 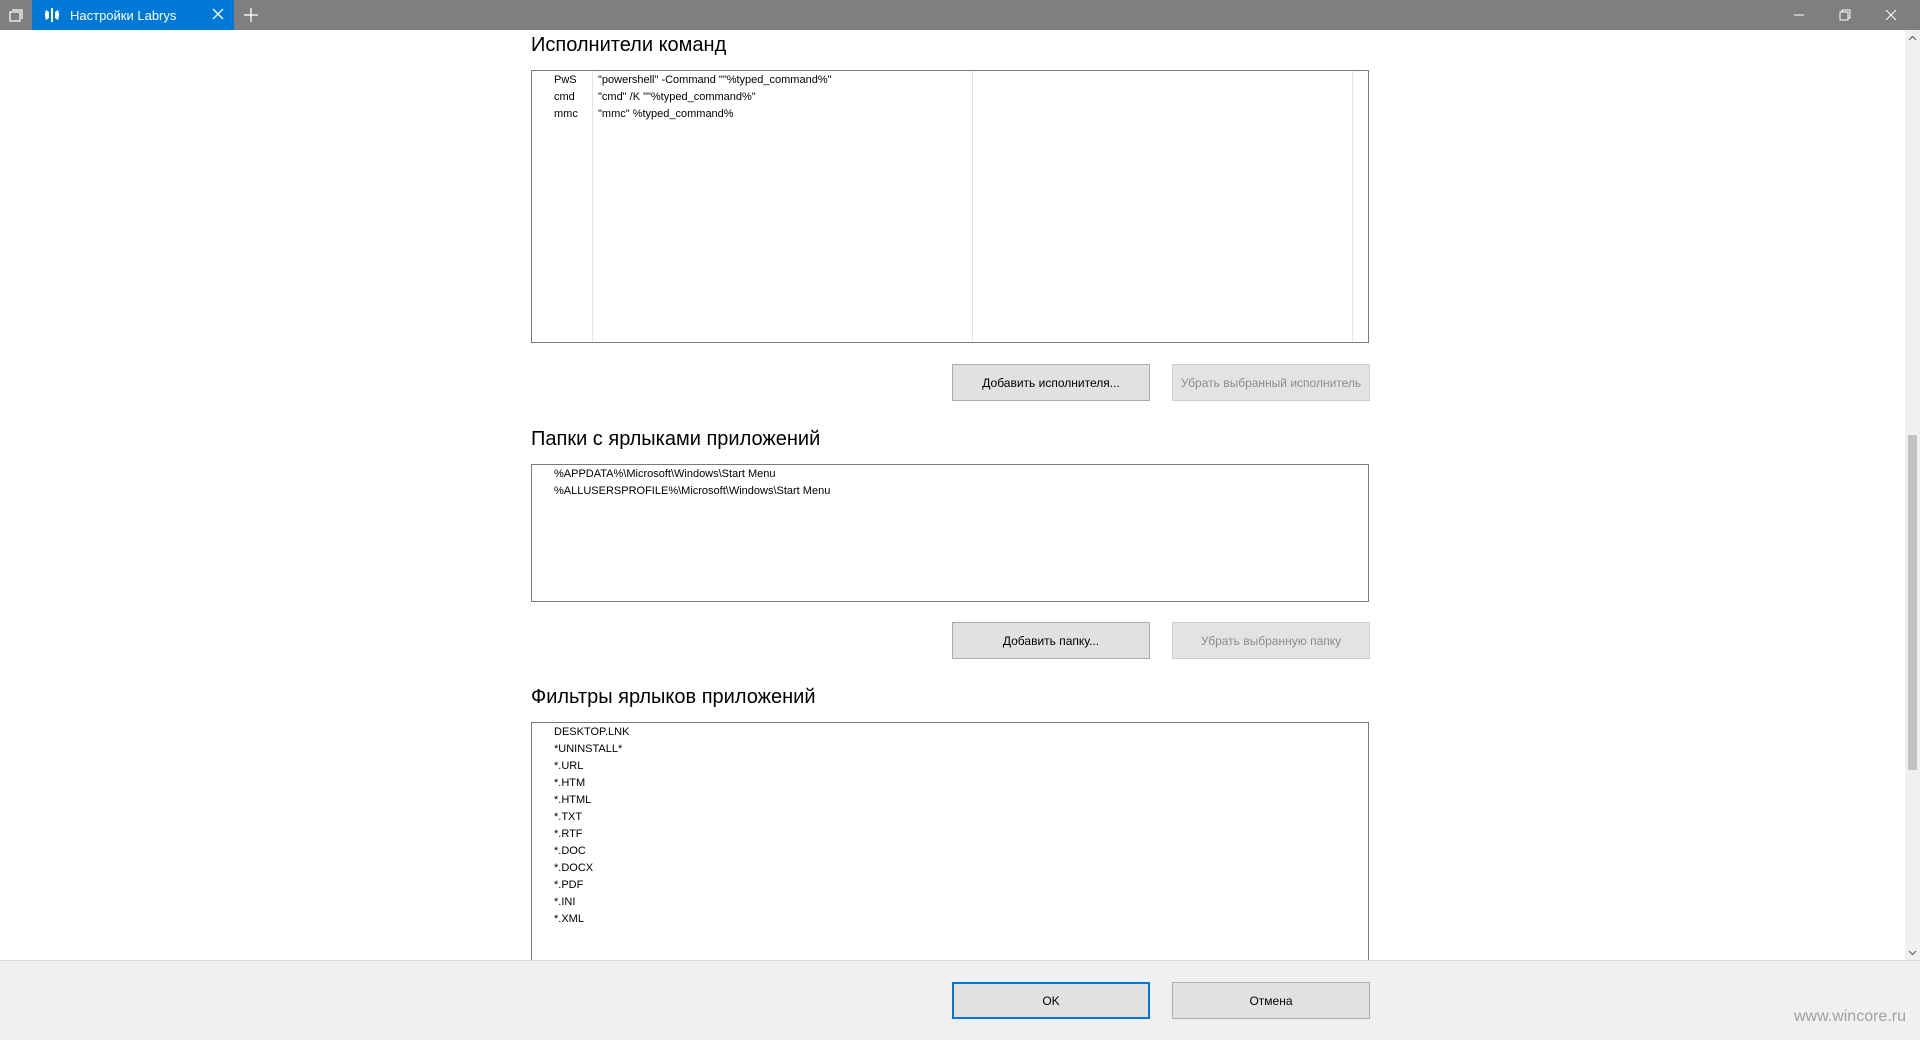 I want to click on executors-heading: Исполнители команд, so click(x=629, y=45).